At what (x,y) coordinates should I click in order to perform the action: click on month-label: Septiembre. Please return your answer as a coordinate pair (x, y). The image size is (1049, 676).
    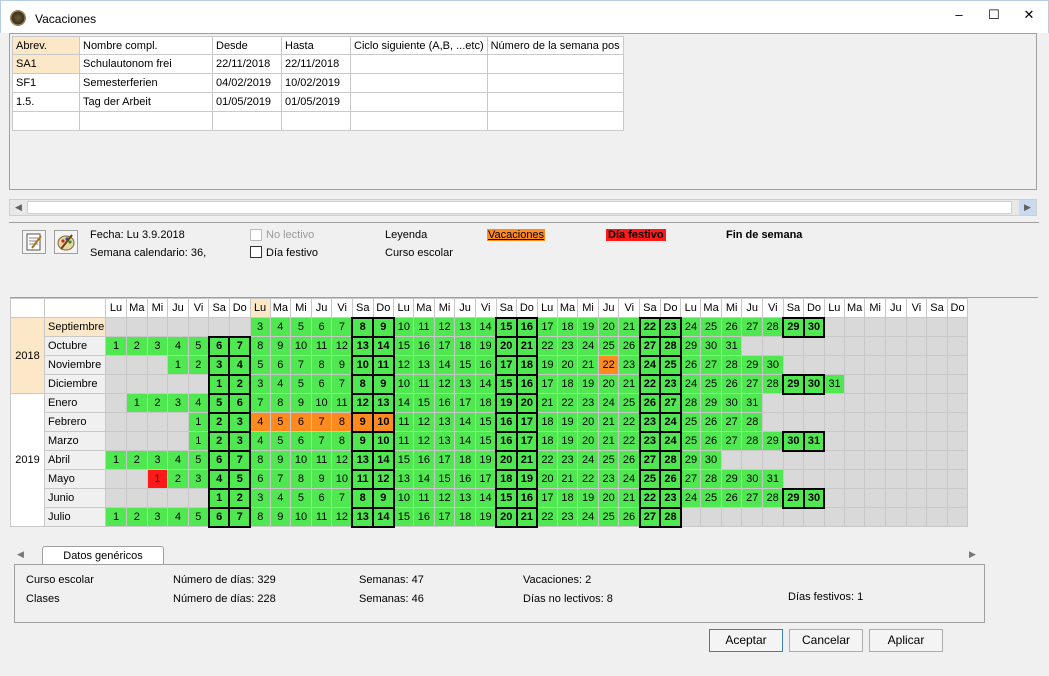
    Looking at the image, I should click on (75, 327).